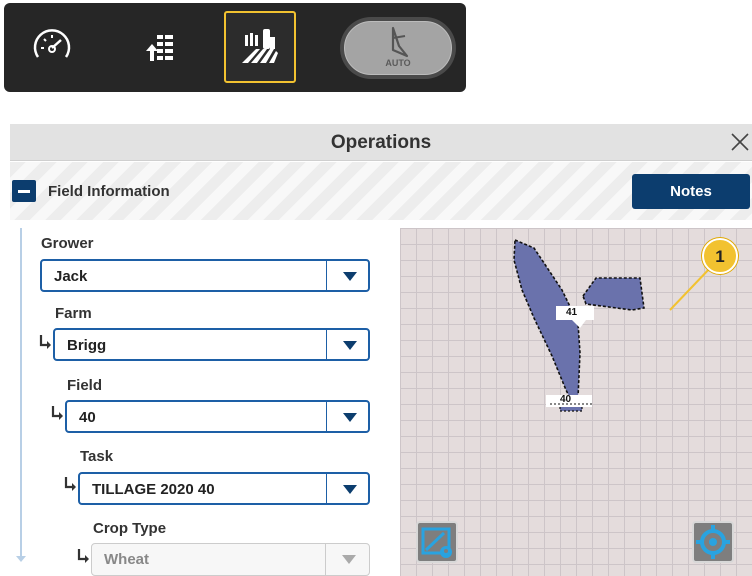 The image size is (752, 576). I want to click on crop-type-select-divider, so click(325, 559).